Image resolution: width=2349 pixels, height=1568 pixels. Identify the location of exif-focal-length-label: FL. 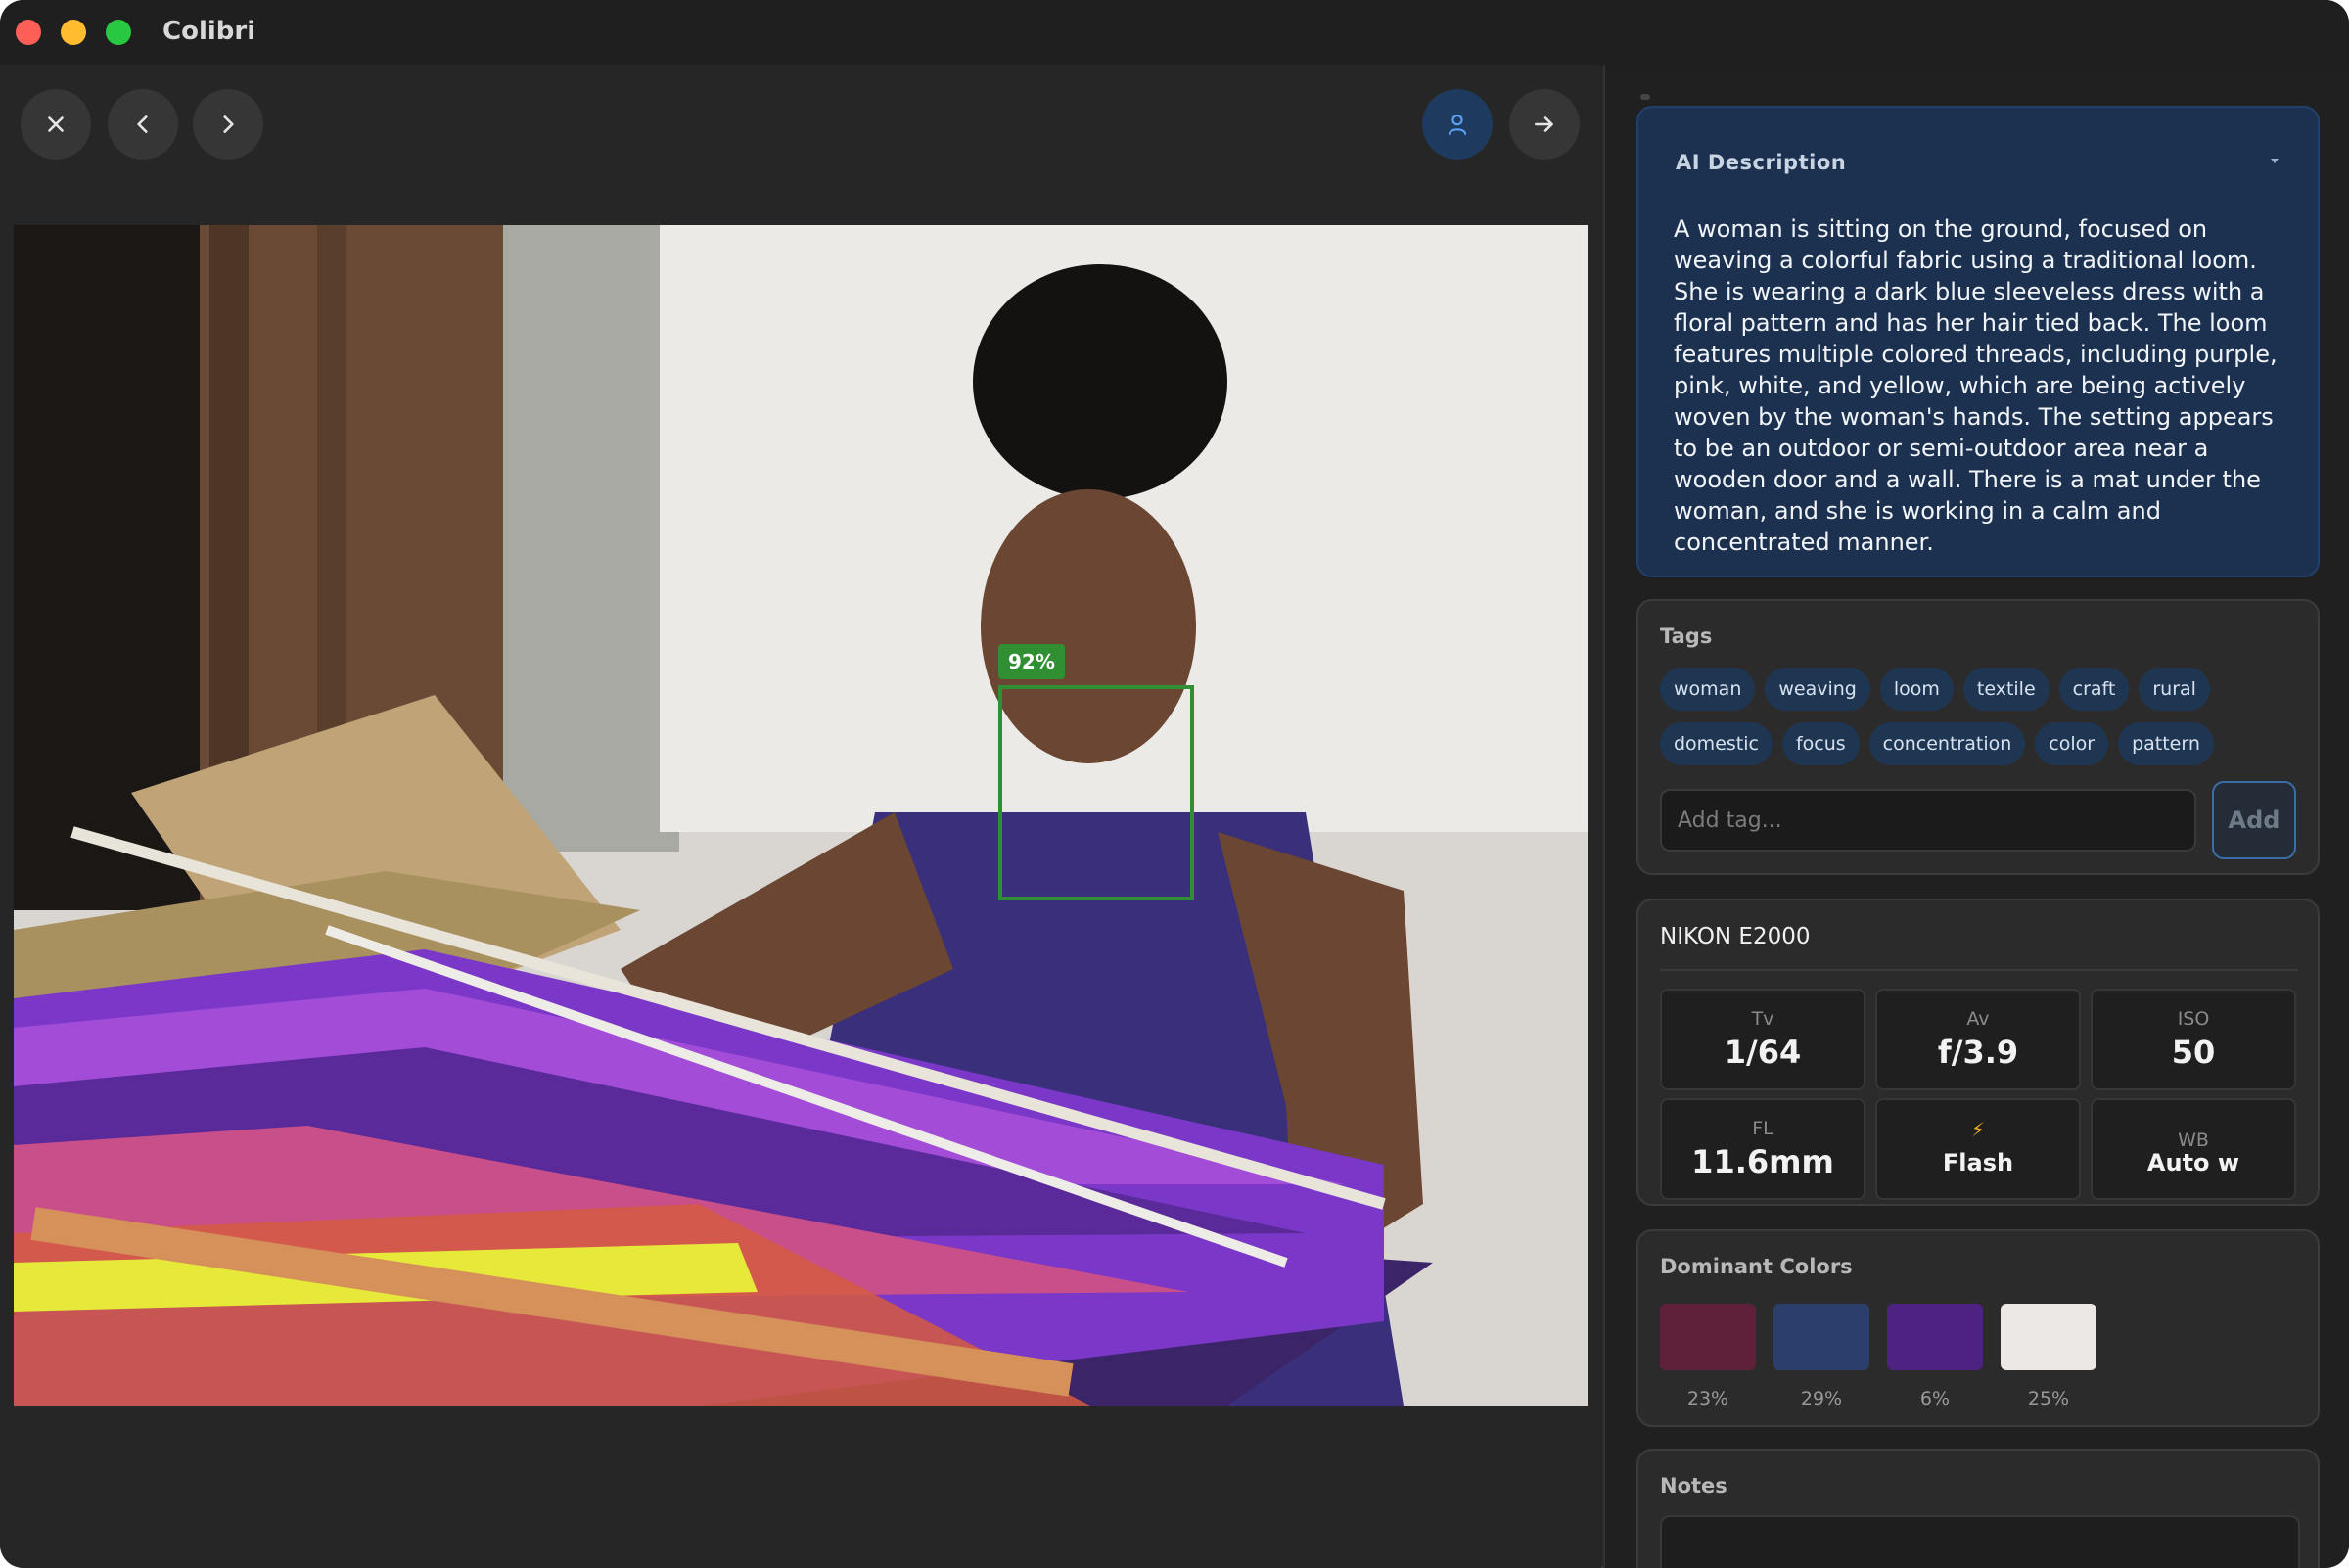
(1763, 1128).